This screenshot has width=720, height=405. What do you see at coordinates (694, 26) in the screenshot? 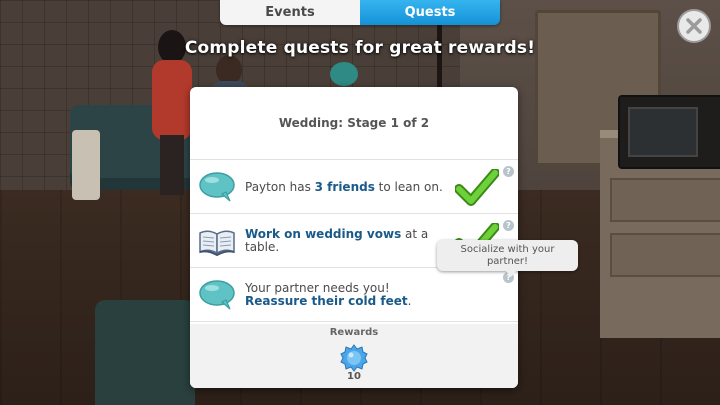
I see `close-x-icon` at bounding box center [694, 26].